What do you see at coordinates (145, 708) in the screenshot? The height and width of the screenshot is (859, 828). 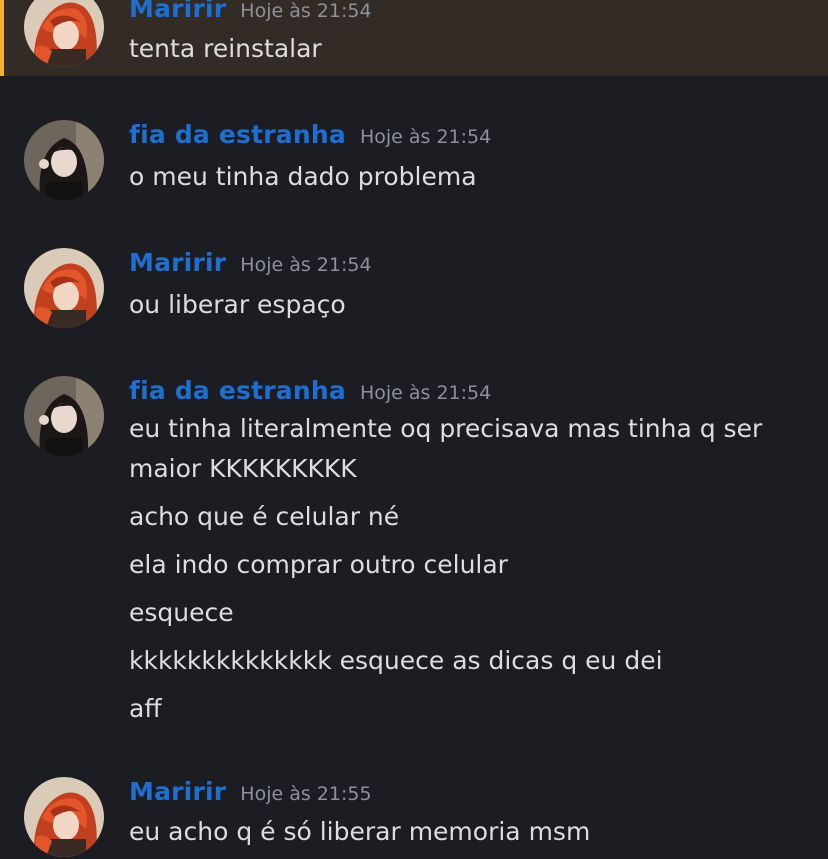 I see `message-text: aff` at bounding box center [145, 708].